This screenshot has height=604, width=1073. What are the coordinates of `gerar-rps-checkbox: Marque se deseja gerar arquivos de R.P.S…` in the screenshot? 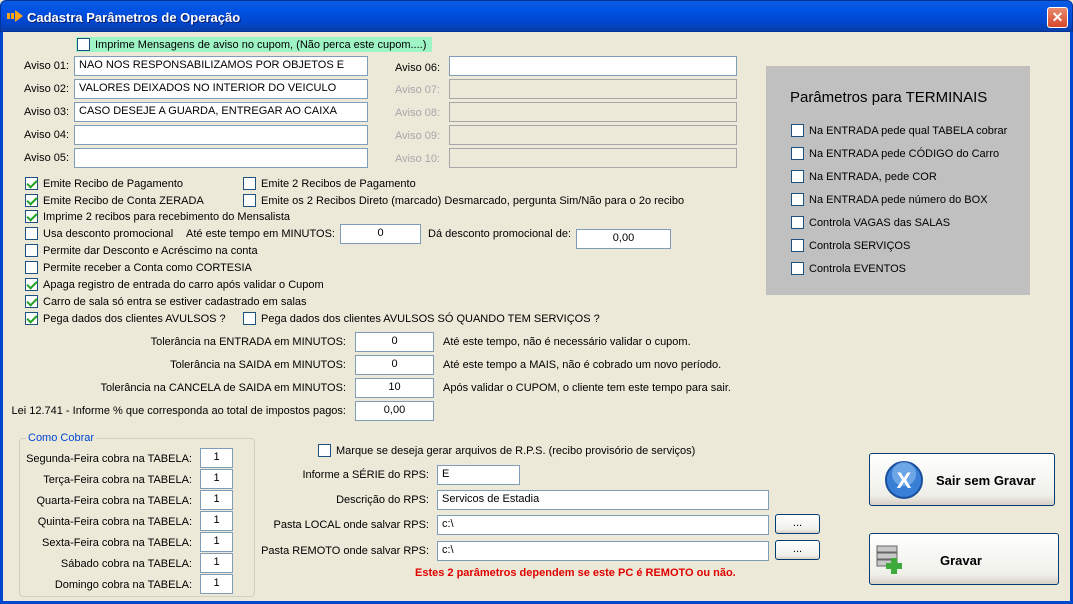 It's located at (506, 450).